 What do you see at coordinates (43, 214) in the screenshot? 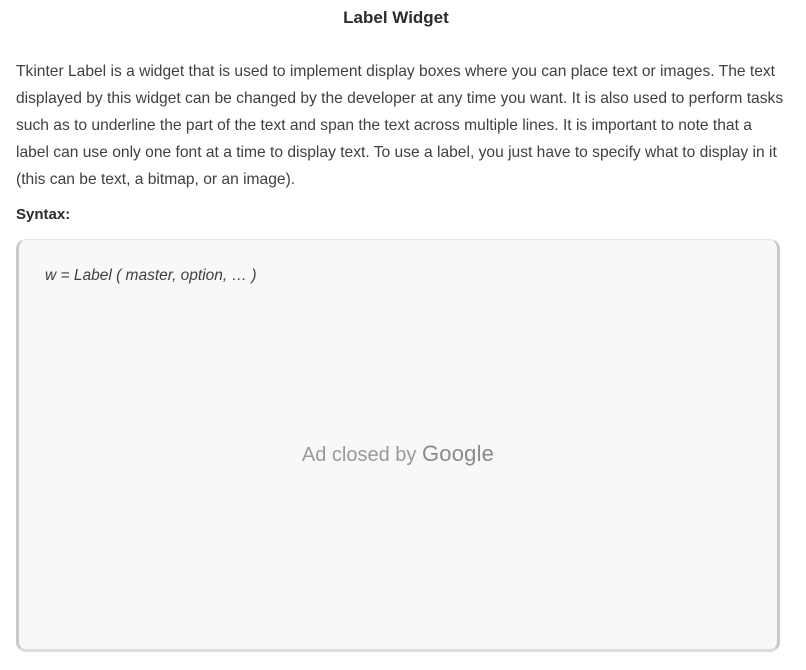
I see `syntax-label: Syntax:` at bounding box center [43, 214].